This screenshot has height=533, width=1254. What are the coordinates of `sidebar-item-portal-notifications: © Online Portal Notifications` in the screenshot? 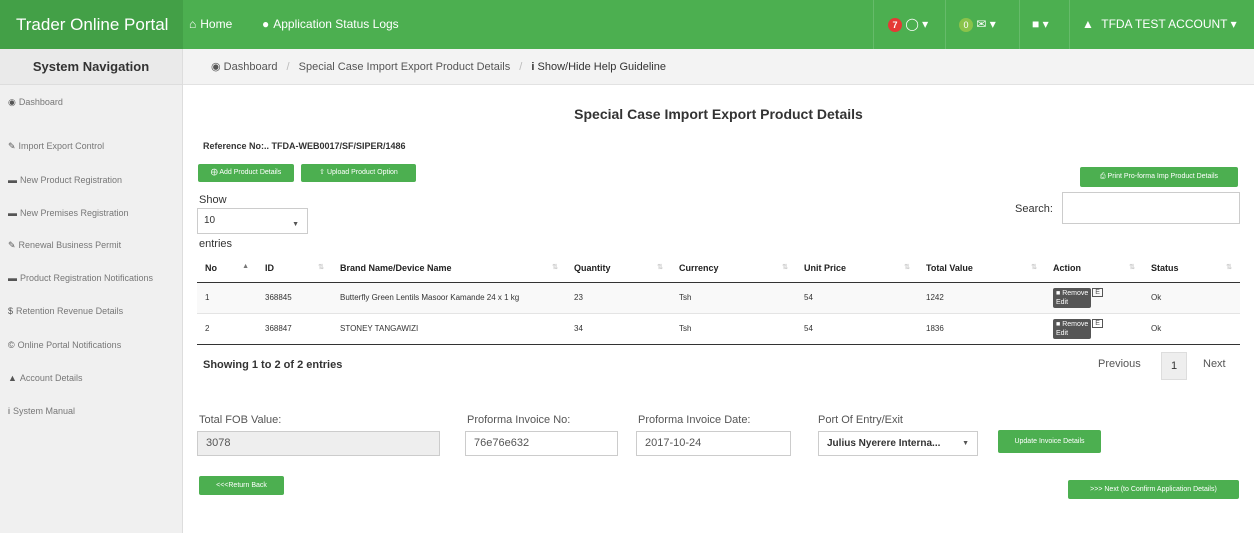 It's located at (64, 345).